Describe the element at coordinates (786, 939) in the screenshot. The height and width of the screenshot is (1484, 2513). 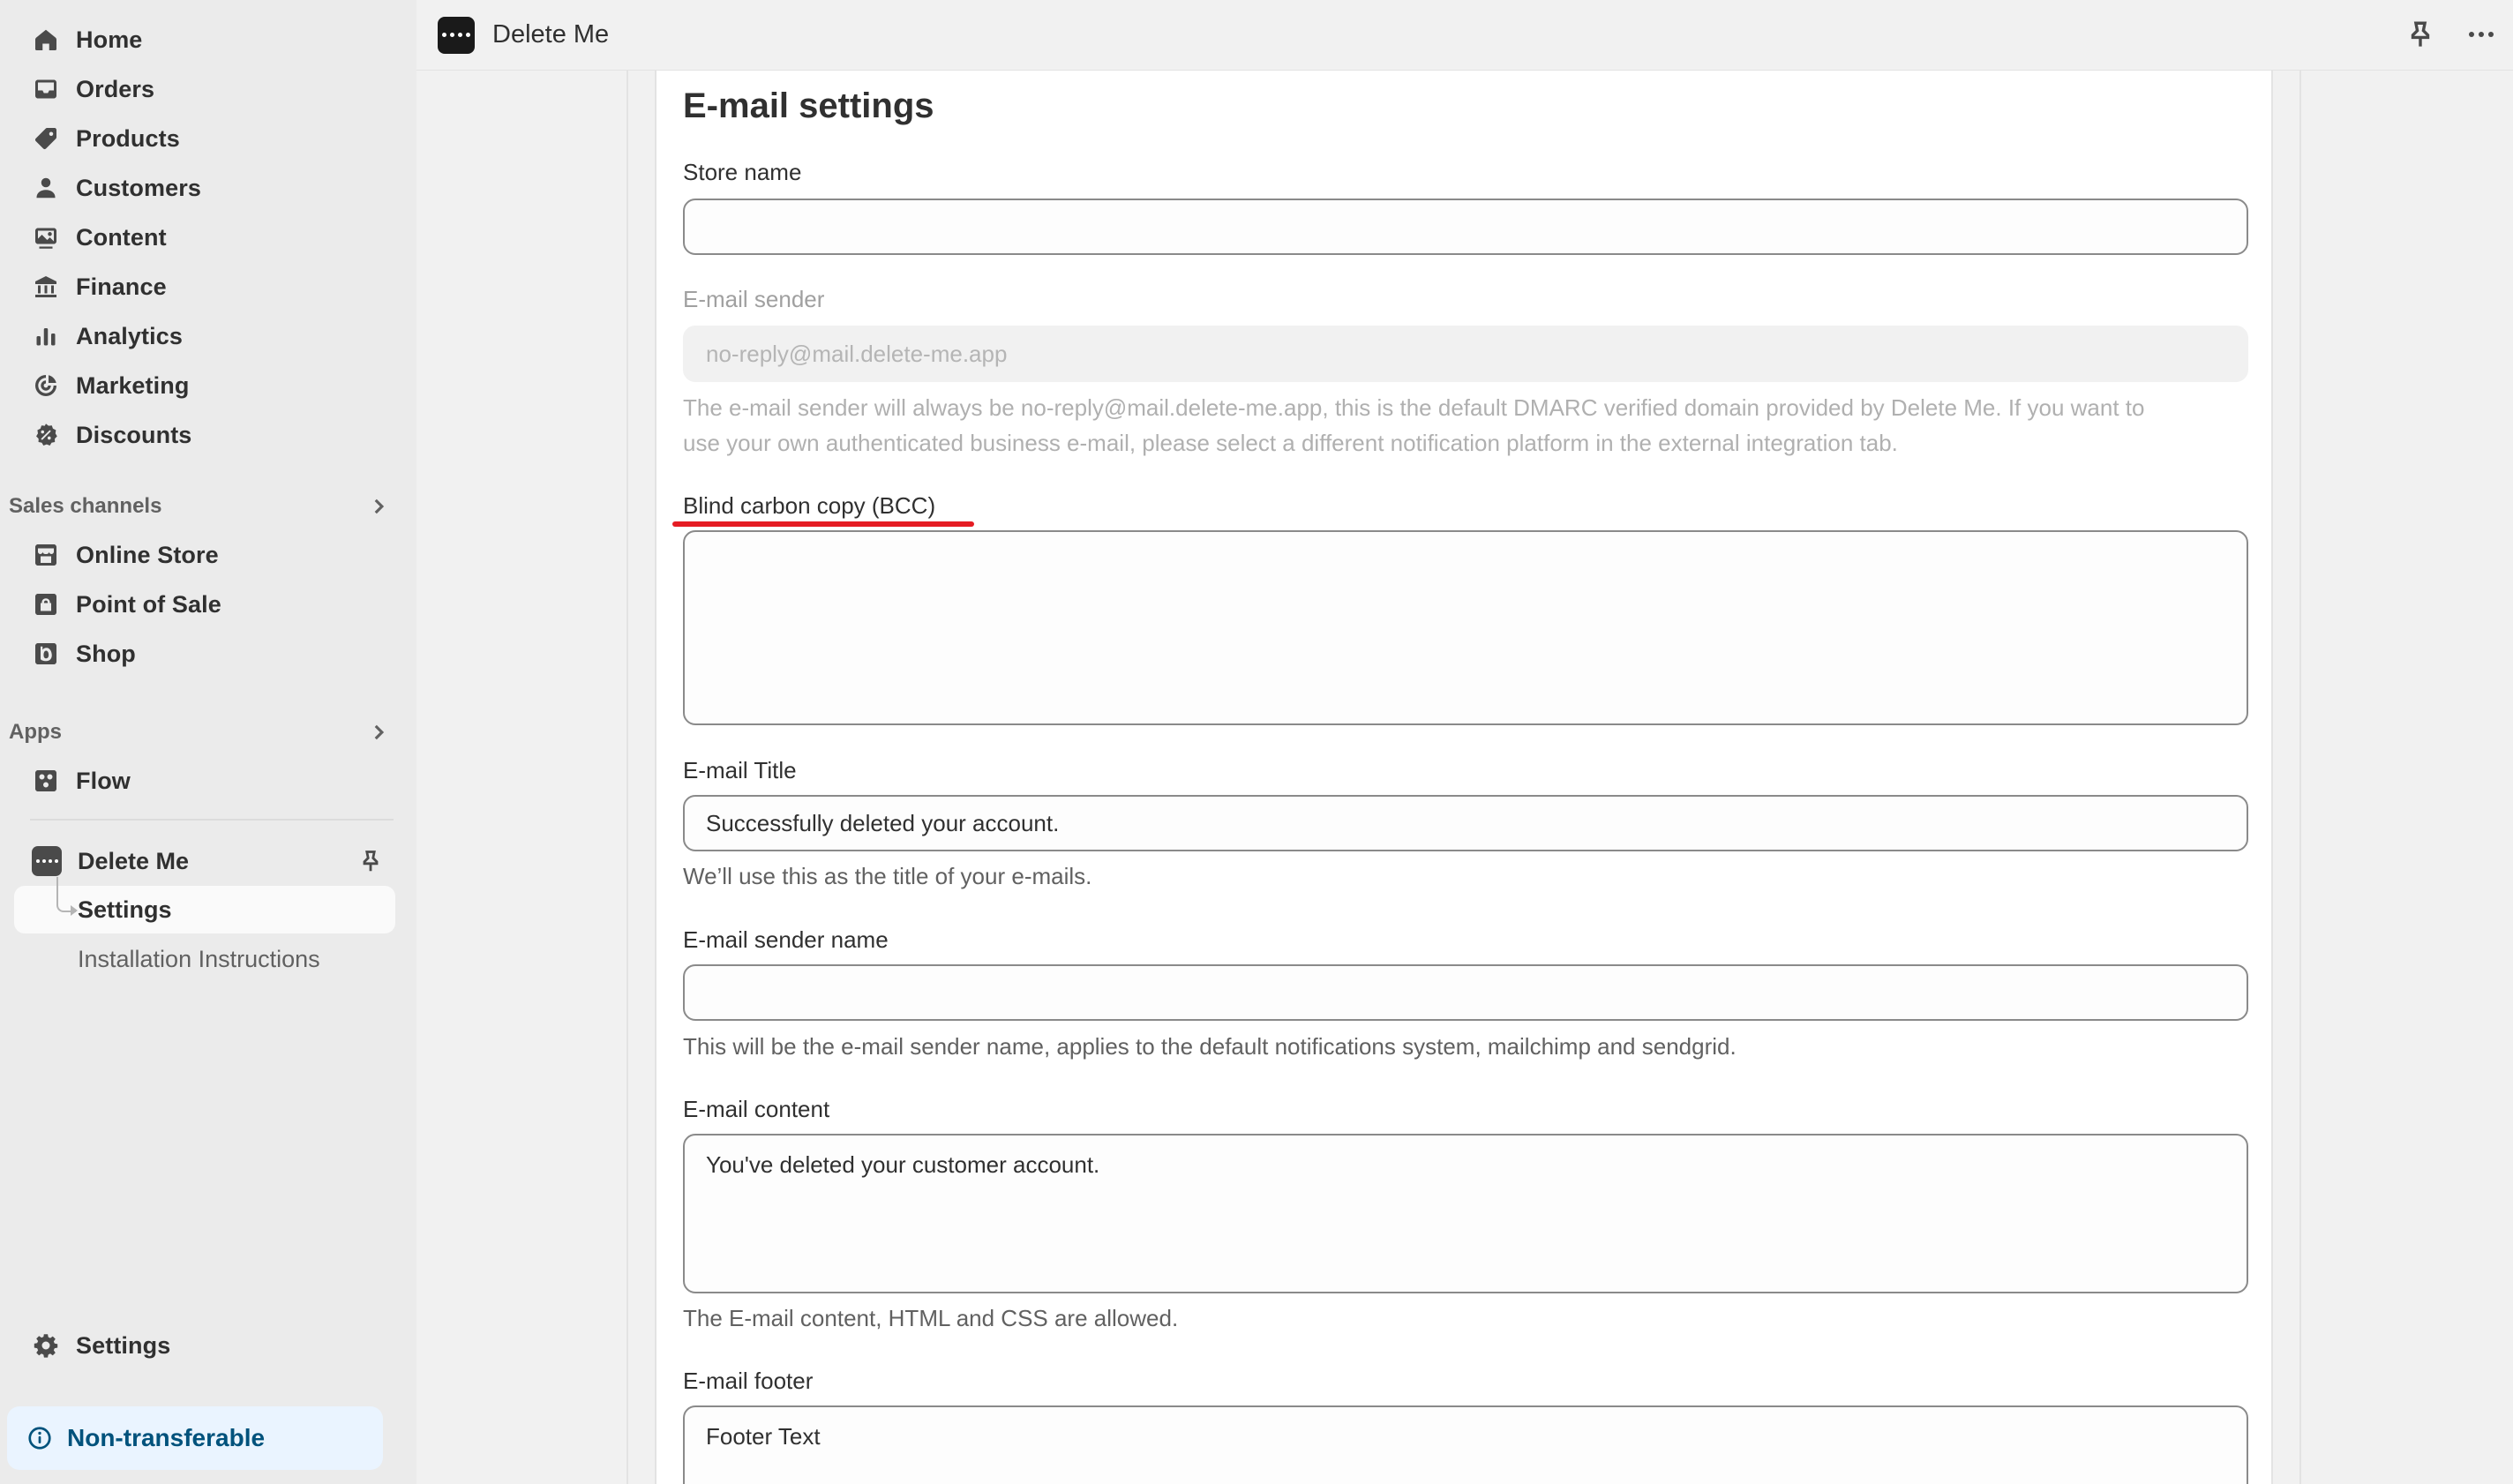
I see `sender-name-label: E-mail sender name` at that location.